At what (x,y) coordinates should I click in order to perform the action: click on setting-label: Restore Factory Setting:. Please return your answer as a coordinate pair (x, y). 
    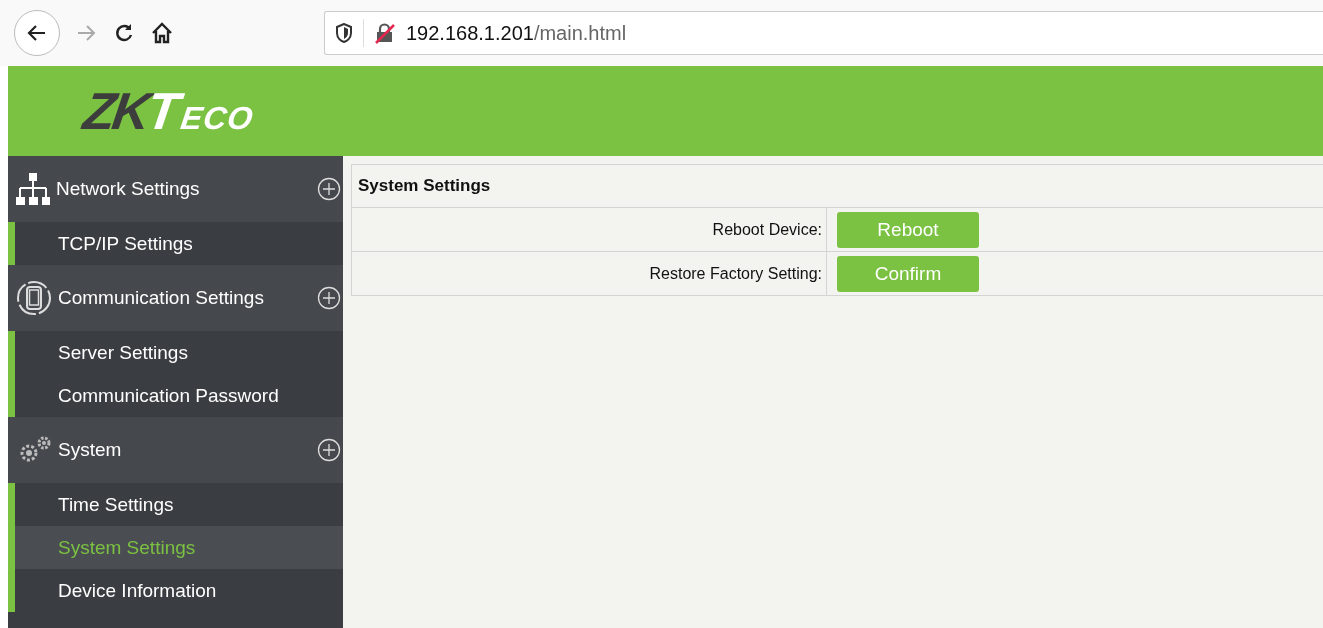
    Looking at the image, I should click on (735, 273).